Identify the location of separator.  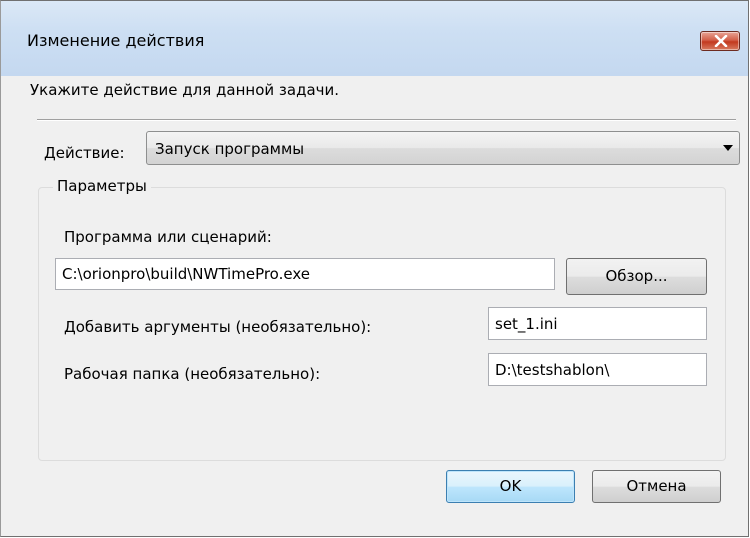
(386, 120).